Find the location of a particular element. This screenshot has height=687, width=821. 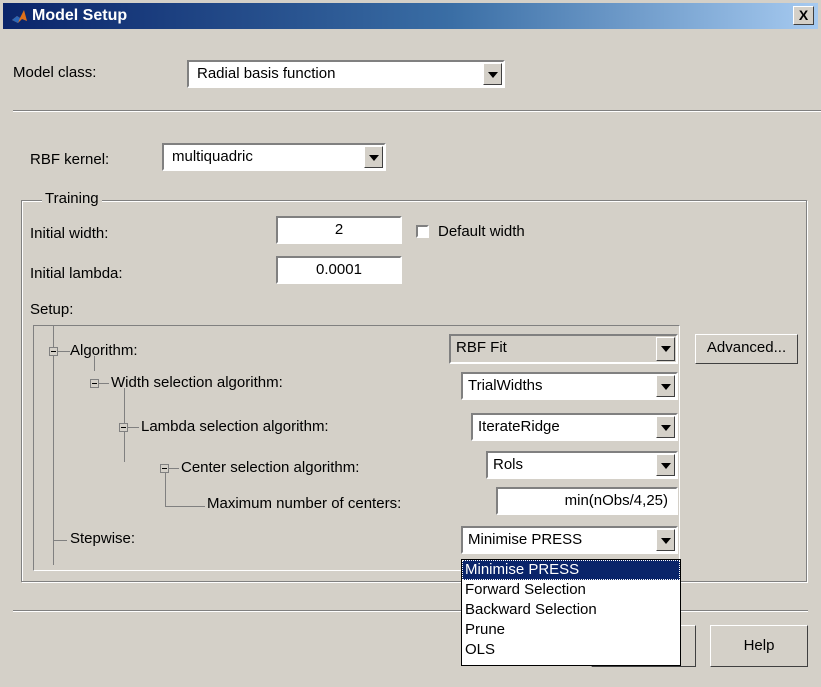

list-item: Backward Selection is located at coordinates (571, 610).